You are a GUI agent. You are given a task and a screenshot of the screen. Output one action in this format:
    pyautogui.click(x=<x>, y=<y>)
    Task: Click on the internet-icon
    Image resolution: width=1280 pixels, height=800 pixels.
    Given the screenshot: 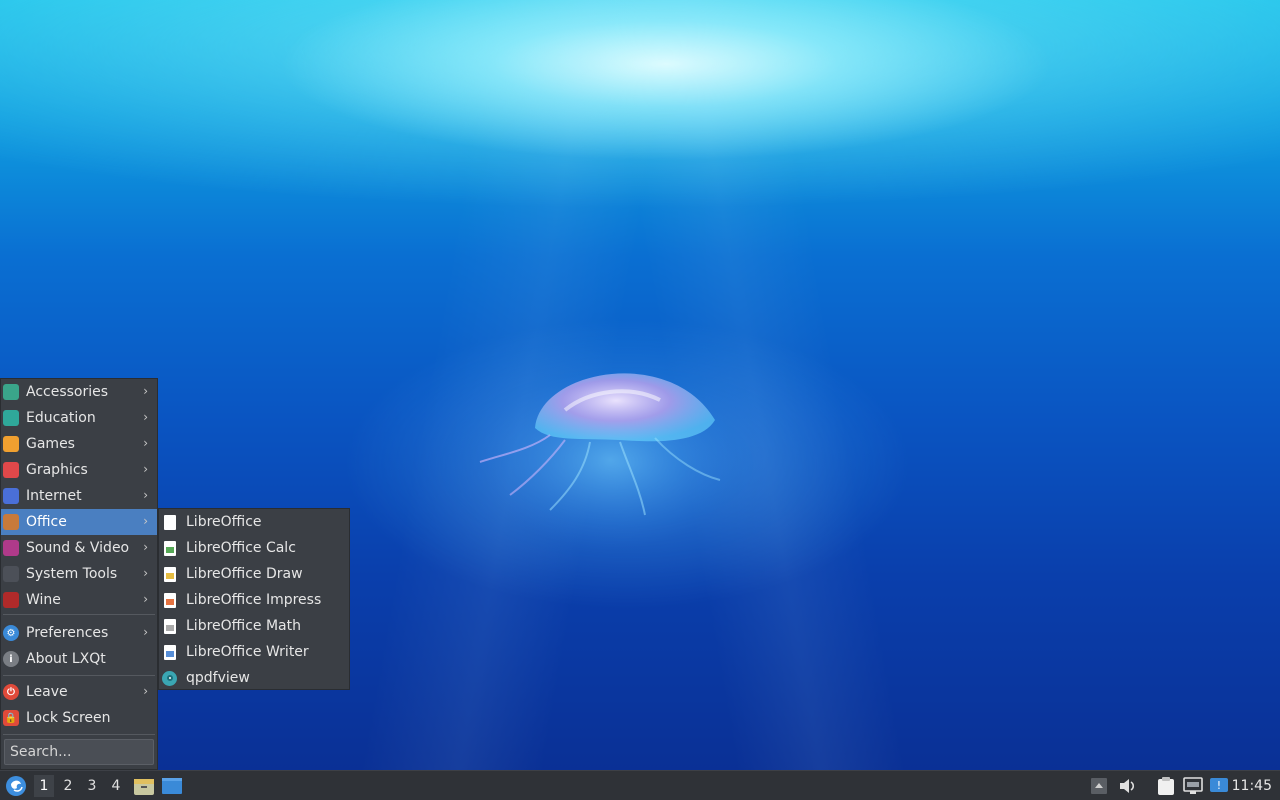 What is the action you would take?
    pyautogui.click(x=11, y=496)
    